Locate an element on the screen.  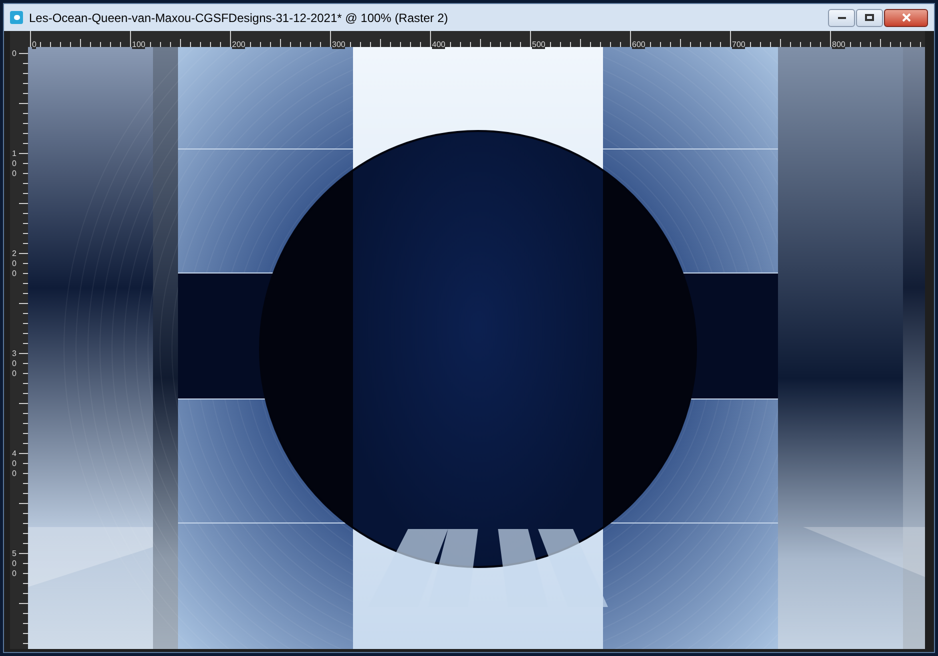
ruler-label: 600 is located at coordinates (639, 44).